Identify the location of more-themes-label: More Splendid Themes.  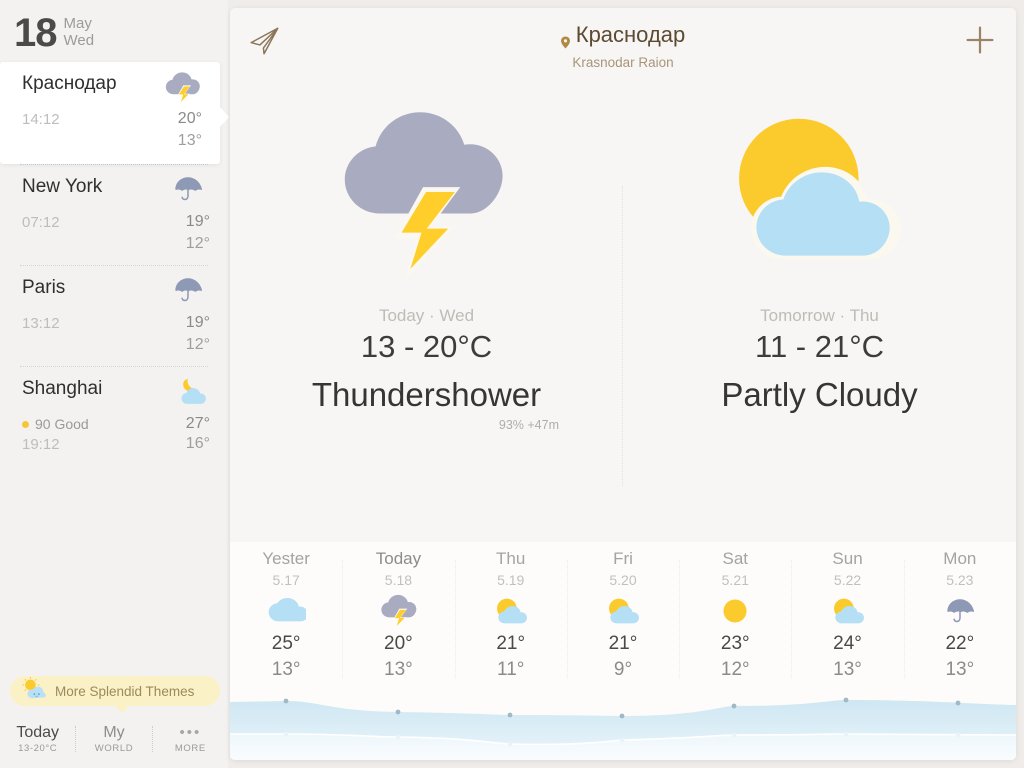
(125, 691).